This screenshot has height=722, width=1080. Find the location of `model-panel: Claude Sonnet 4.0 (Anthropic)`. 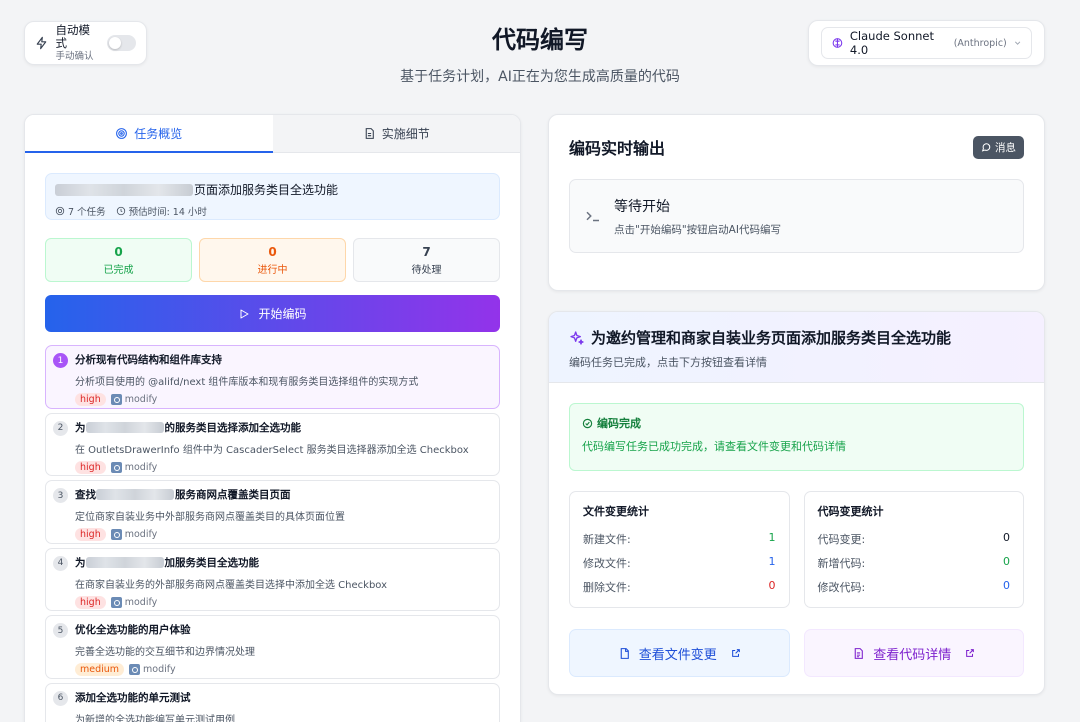

model-panel: Claude Sonnet 4.0 (Anthropic) is located at coordinates (926, 43).